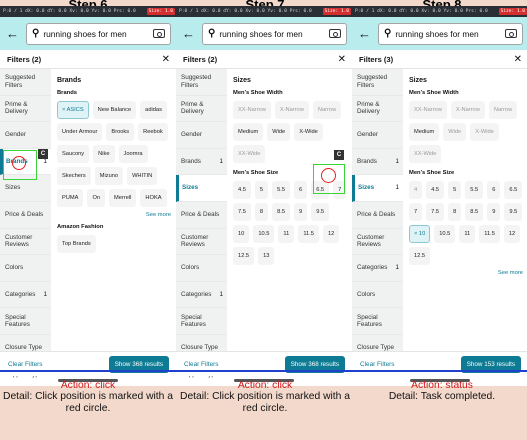 The height and width of the screenshot is (440, 527). I want to click on filter-option-chip: Saucony, so click(73, 154).